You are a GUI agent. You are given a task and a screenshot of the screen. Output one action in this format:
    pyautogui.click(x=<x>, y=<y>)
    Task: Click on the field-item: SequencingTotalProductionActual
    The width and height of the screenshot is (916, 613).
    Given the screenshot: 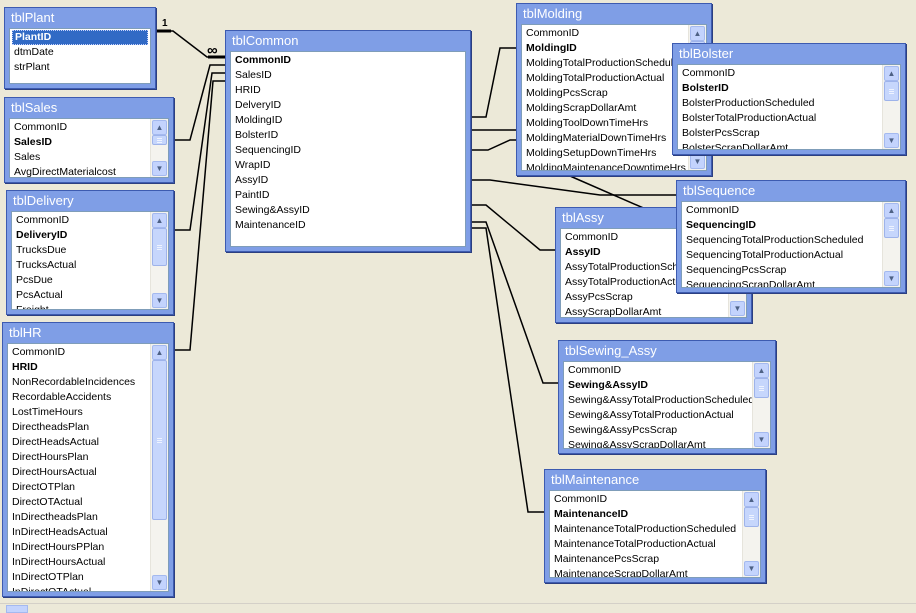 What is the action you would take?
    pyautogui.click(x=782, y=255)
    